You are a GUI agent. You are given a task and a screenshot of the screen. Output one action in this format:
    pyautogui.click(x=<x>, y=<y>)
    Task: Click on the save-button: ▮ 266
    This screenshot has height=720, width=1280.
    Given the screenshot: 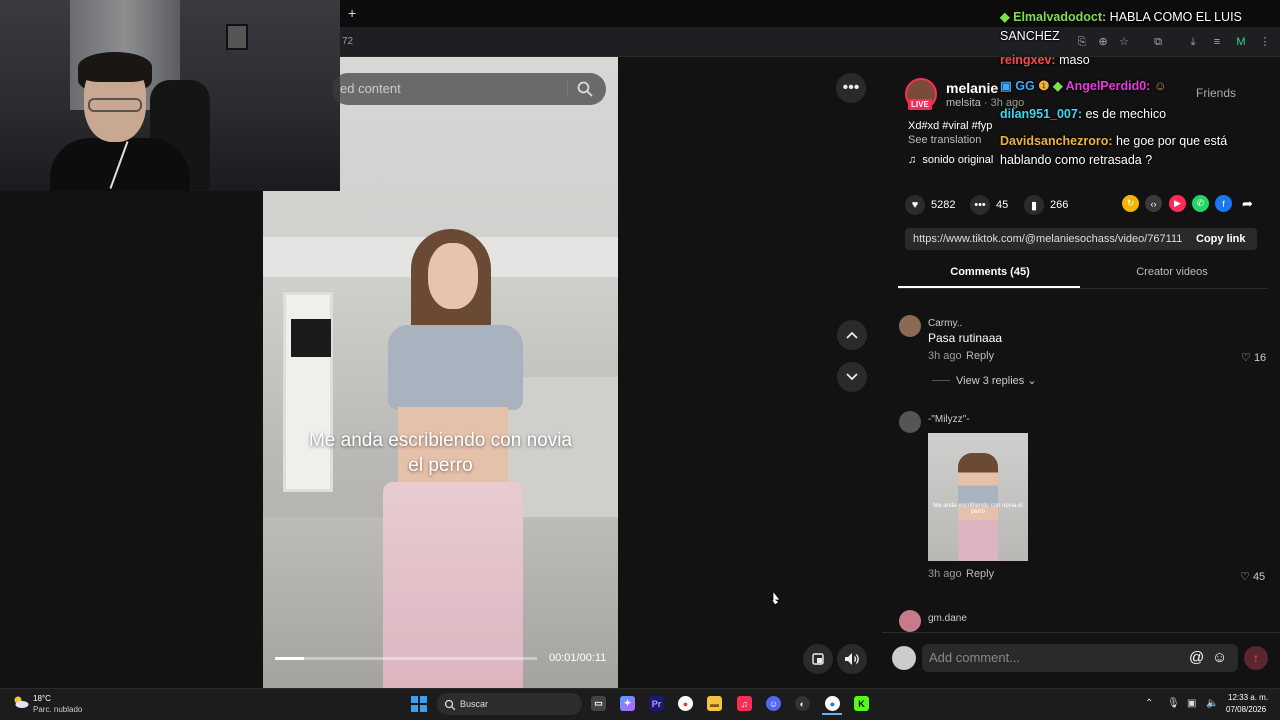 What is the action you would take?
    pyautogui.click(x=1046, y=205)
    